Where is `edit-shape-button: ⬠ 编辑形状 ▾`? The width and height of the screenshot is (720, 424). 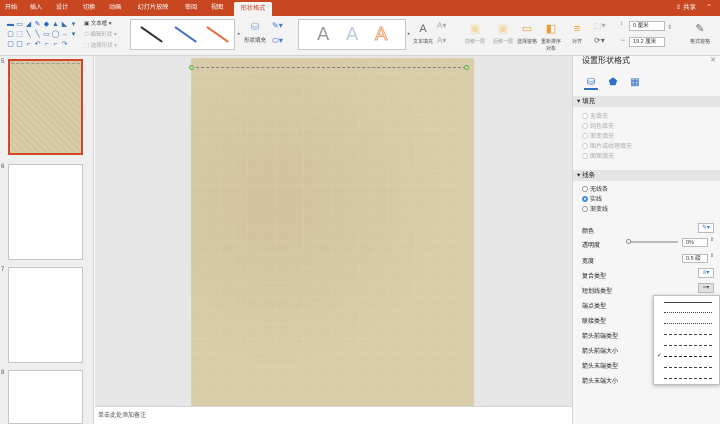 edit-shape-button: ⬠ 编辑形状 ▾ is located at coordinates (100, 34).